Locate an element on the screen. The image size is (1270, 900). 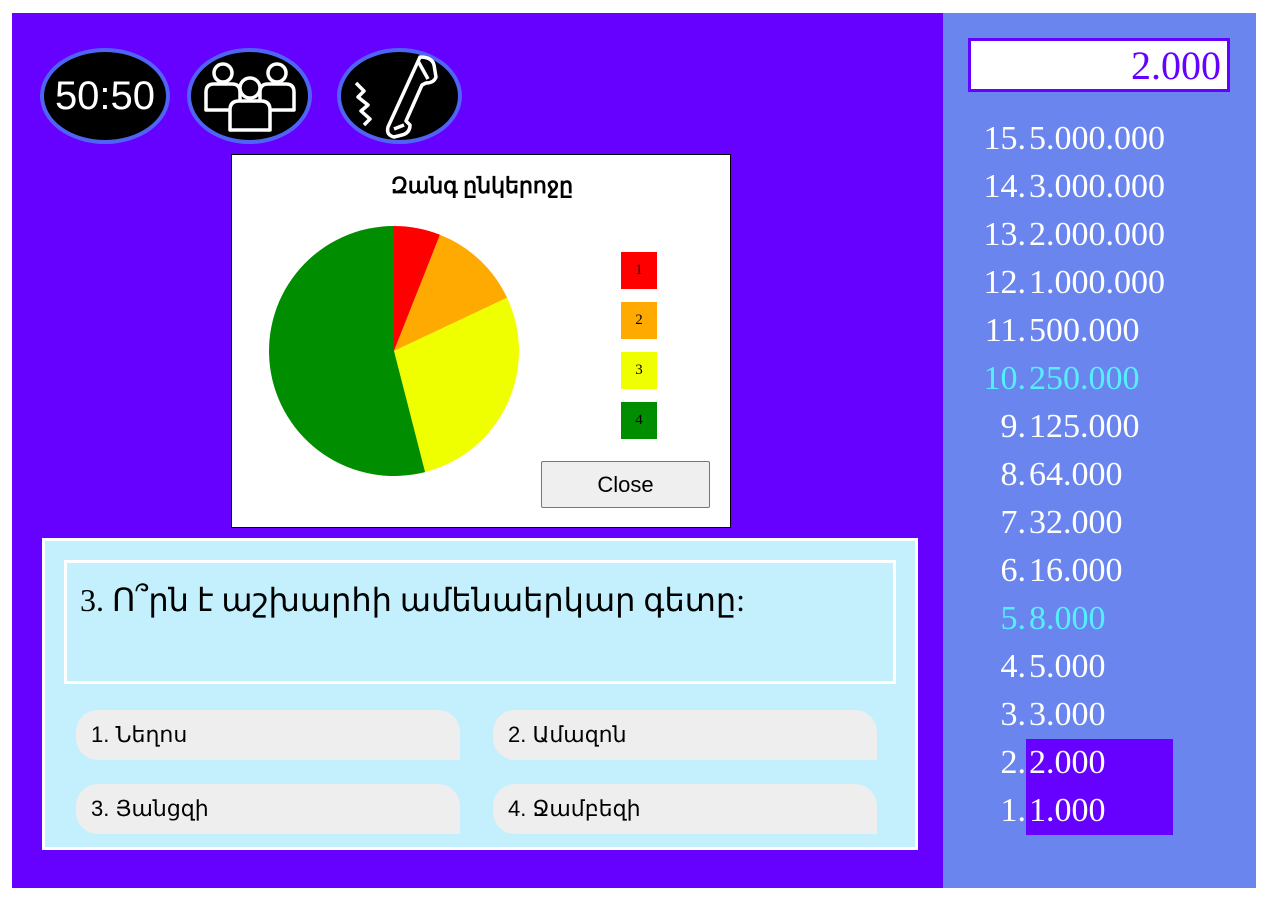
phone-friend-button is located at coordinates (399, 96).